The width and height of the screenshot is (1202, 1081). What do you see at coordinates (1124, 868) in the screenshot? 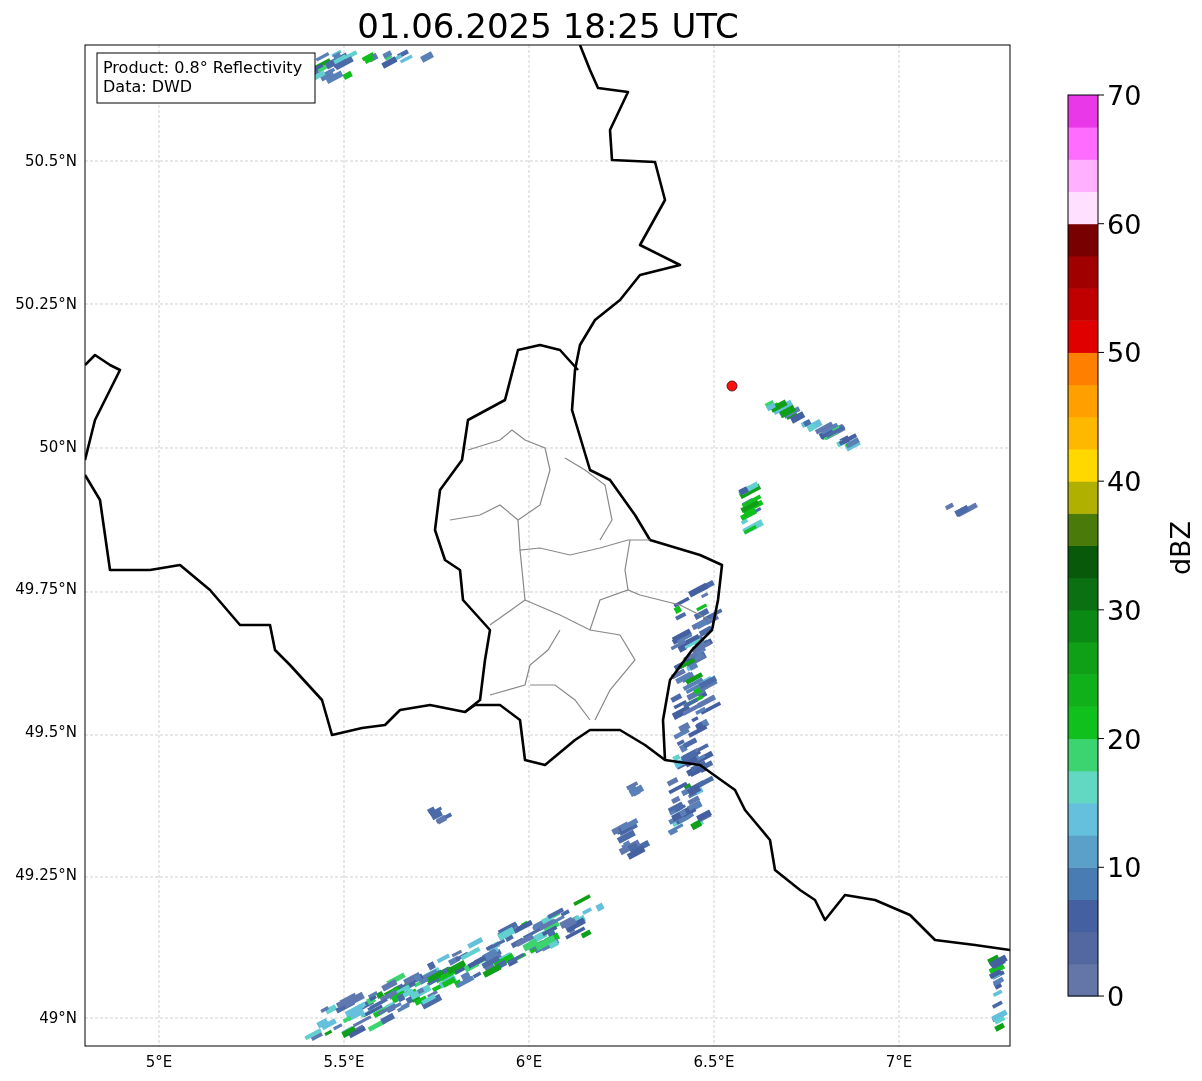
I see `colorbar-tick-label: 10` at bounding box center [1124, 868].